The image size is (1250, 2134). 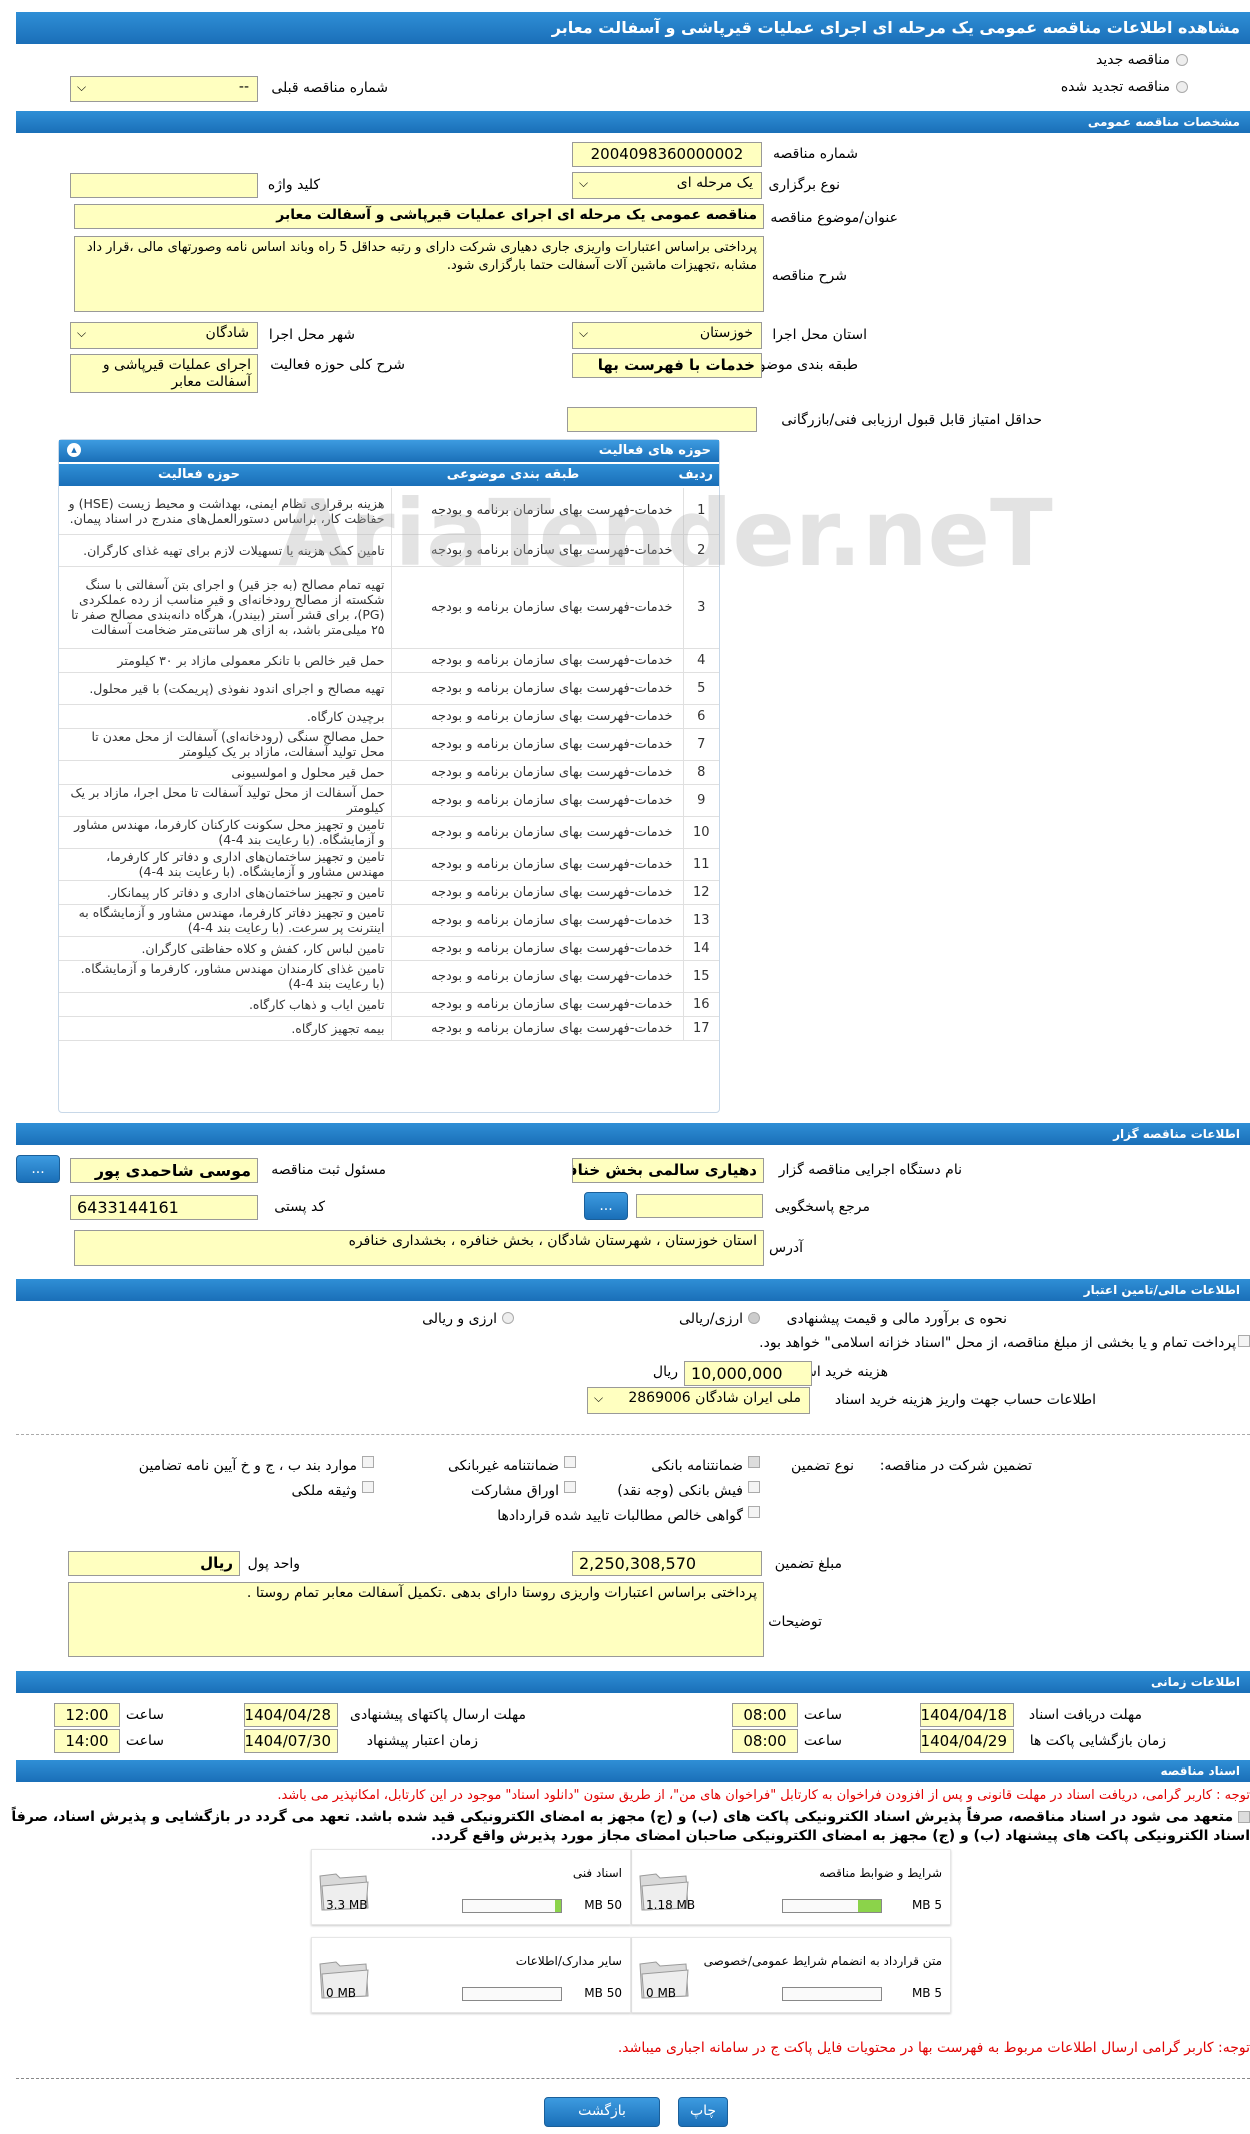 What do you see at coordinates (199, 474) in the screenshot?
I see `col-activity: حوزه فعالیت` at bounding box center [199, 474].